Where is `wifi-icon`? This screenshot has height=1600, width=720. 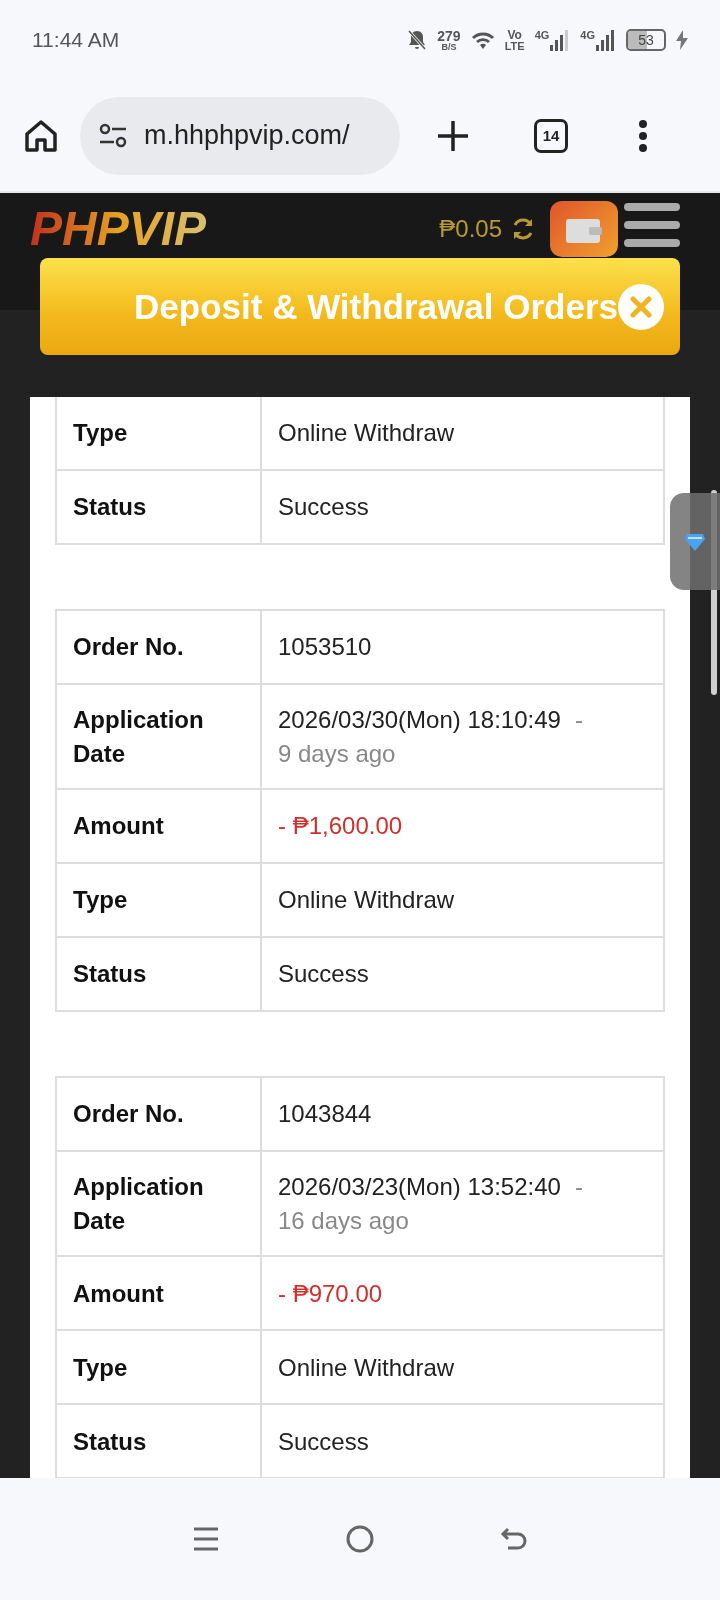 wifi-icon is located at coordinates (482, 40).